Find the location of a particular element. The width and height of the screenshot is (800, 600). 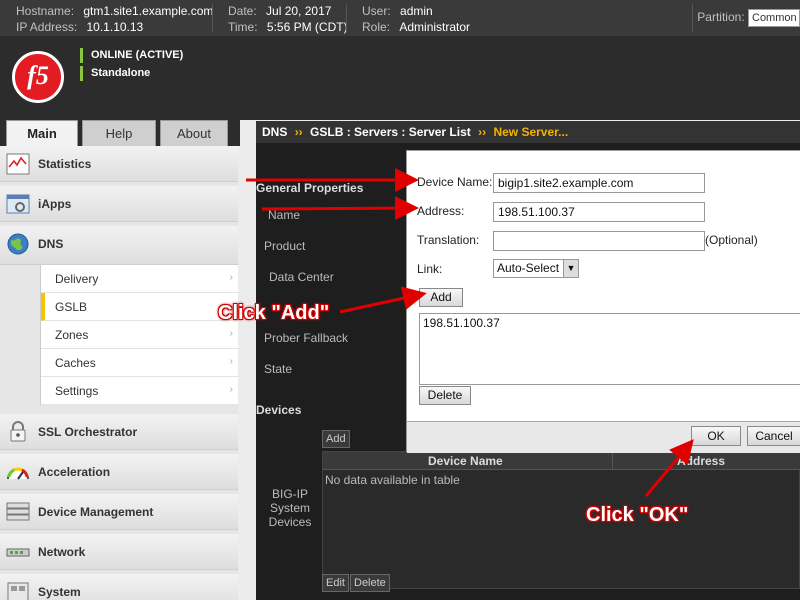

partition-select: Common is located at coordinates (774, 18).